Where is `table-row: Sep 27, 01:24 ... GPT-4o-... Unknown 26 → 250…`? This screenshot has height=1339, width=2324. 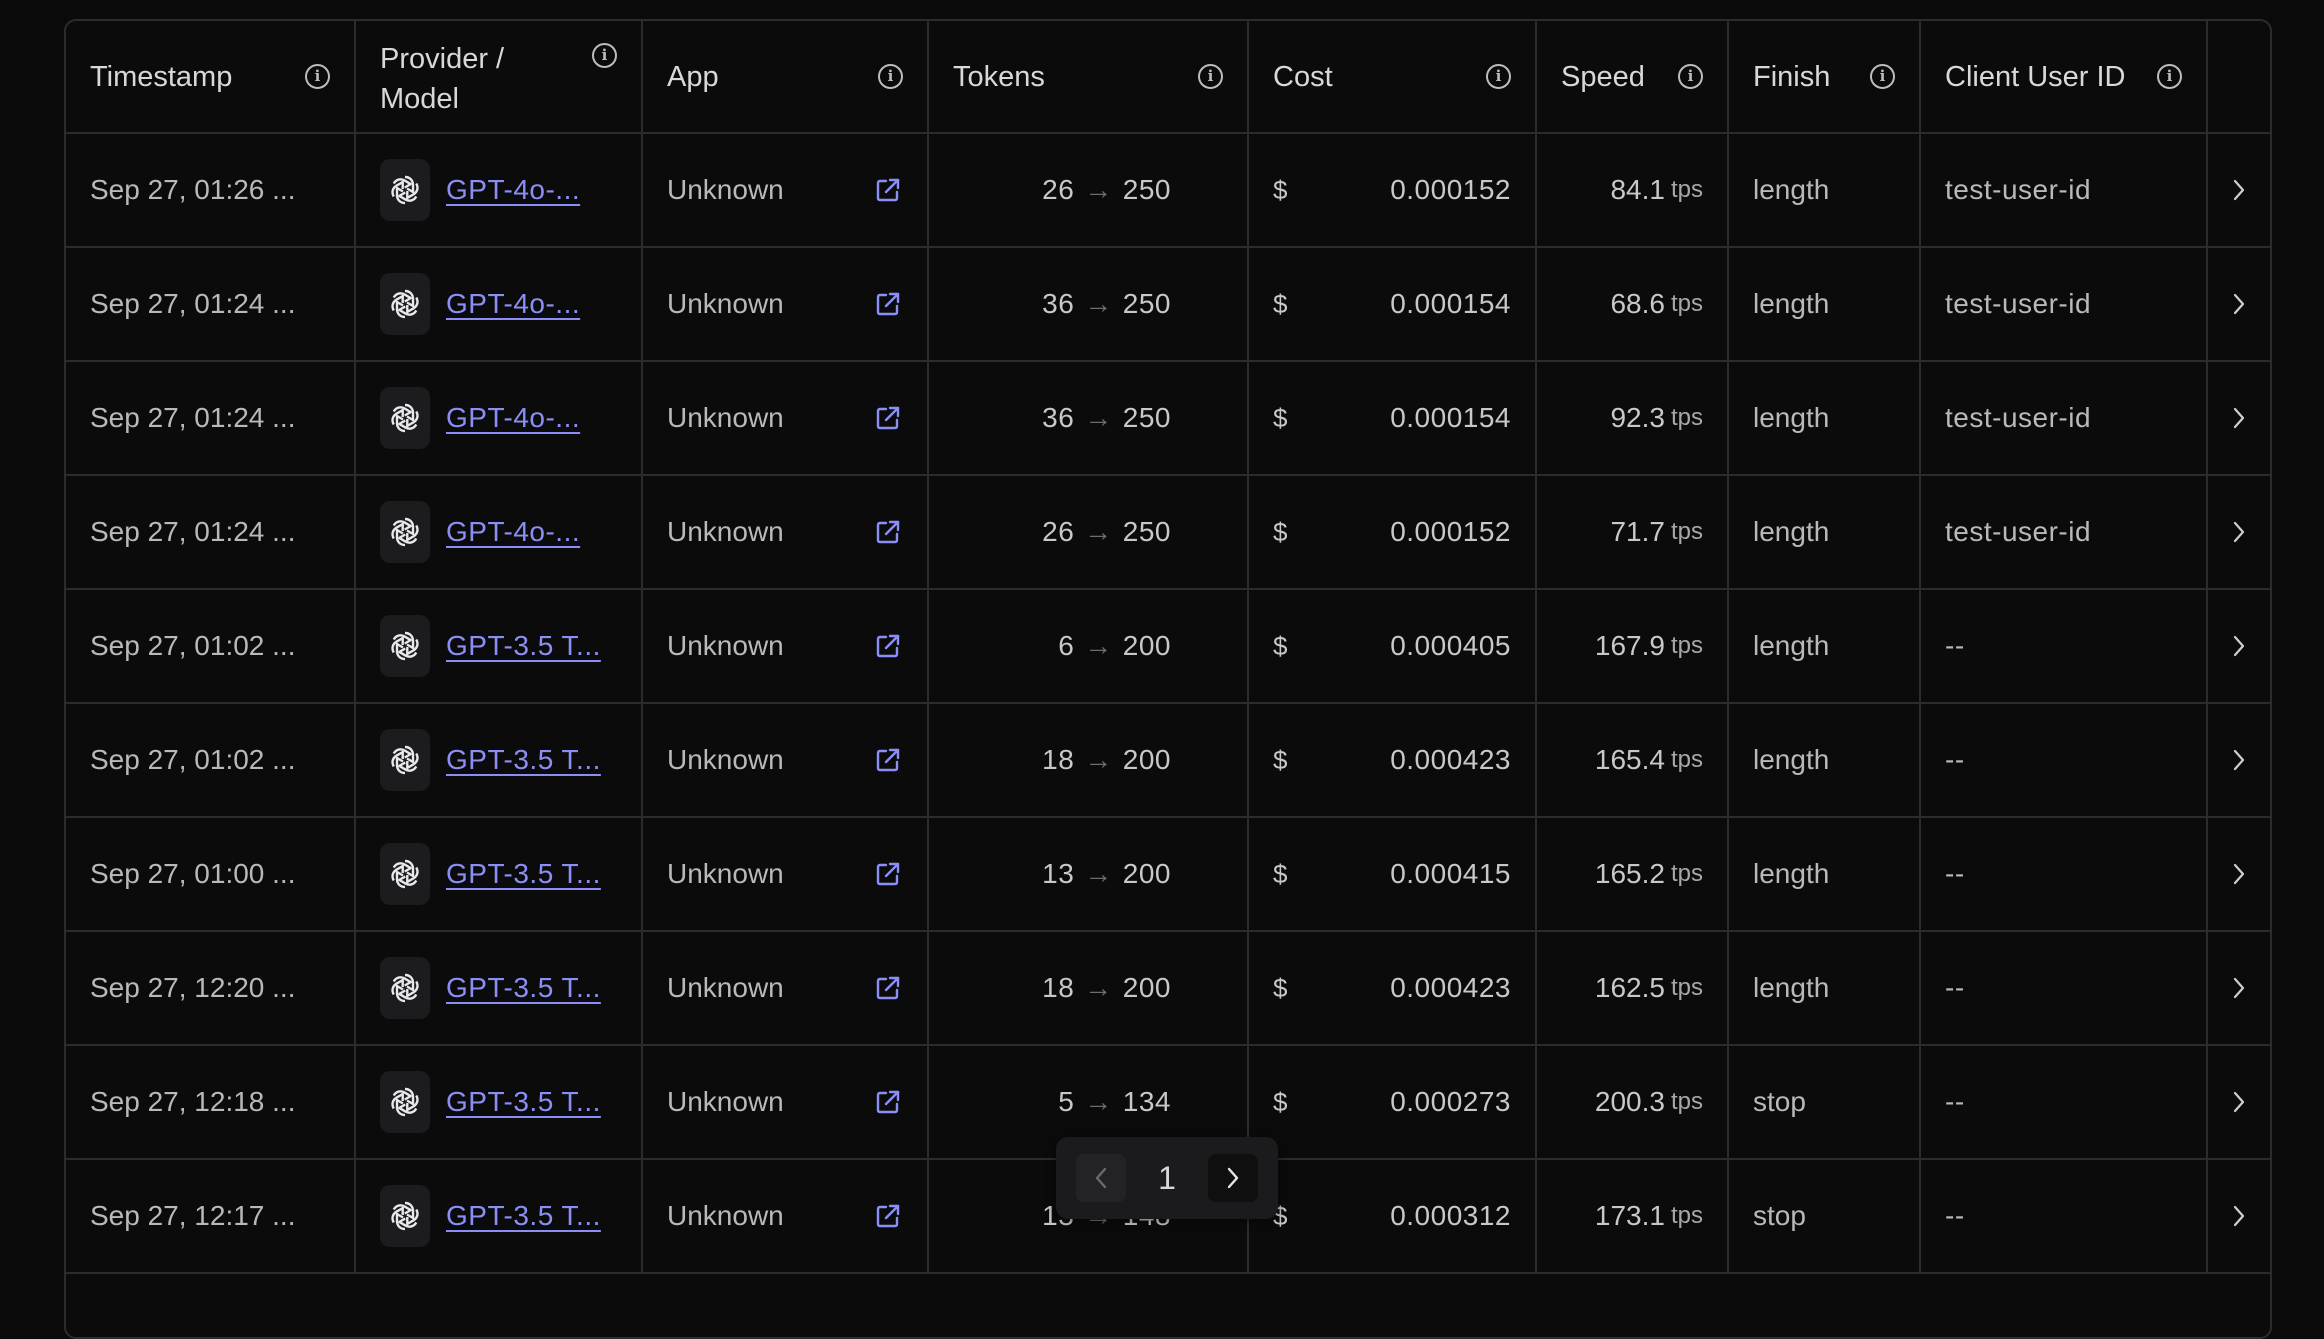 table-row: Sep 27, 01:24 ... GPT-4o-... Unknown 26 → 250… is located at coordinates (1168, 533).